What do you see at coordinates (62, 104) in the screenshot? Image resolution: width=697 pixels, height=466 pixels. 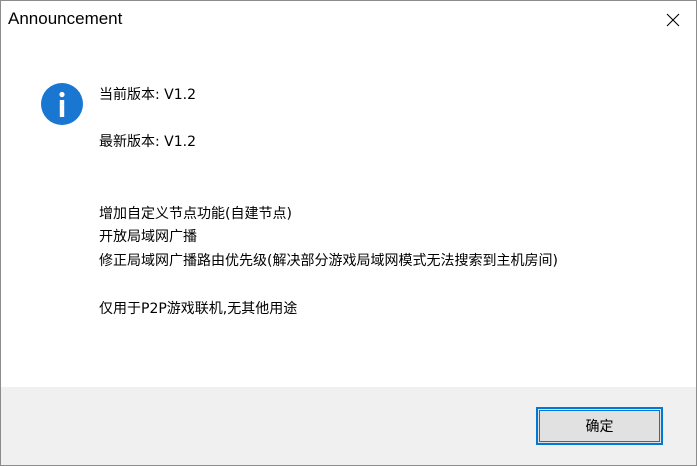 I see `info-icon` at bounding box center [62, 104].